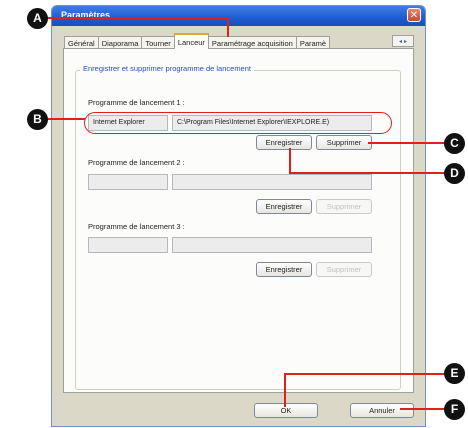 The height and width of the screenshot is (428, 468). Describe the element at coordinates (284, 206) in the screenshot. I see `launcher-2-save-button: Enregistrer` at that location.